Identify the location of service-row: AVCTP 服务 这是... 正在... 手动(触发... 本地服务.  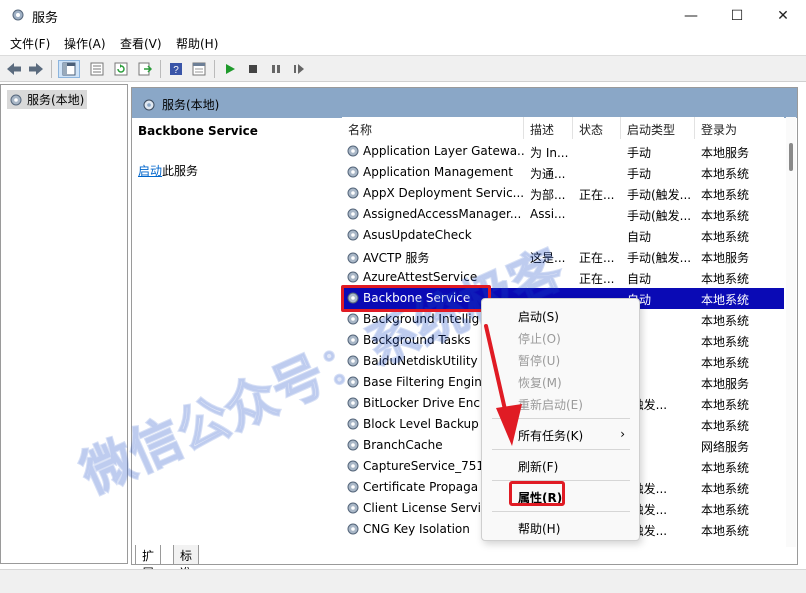
(563, 256).